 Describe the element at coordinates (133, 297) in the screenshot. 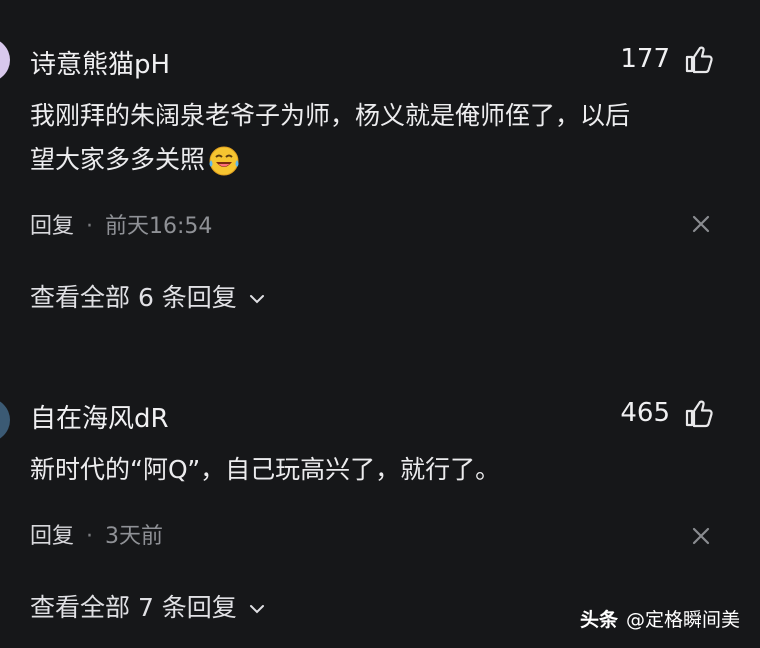

I see `view-replies-label: 查看全部 6 条回复` at that location.